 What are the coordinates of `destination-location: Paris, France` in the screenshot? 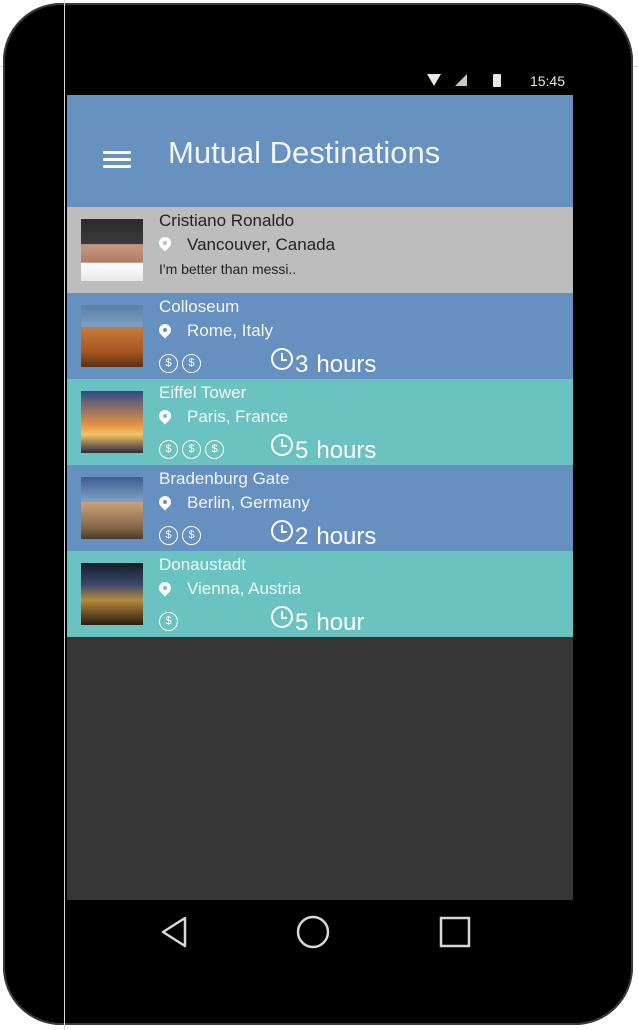 It's located at (238, 416).